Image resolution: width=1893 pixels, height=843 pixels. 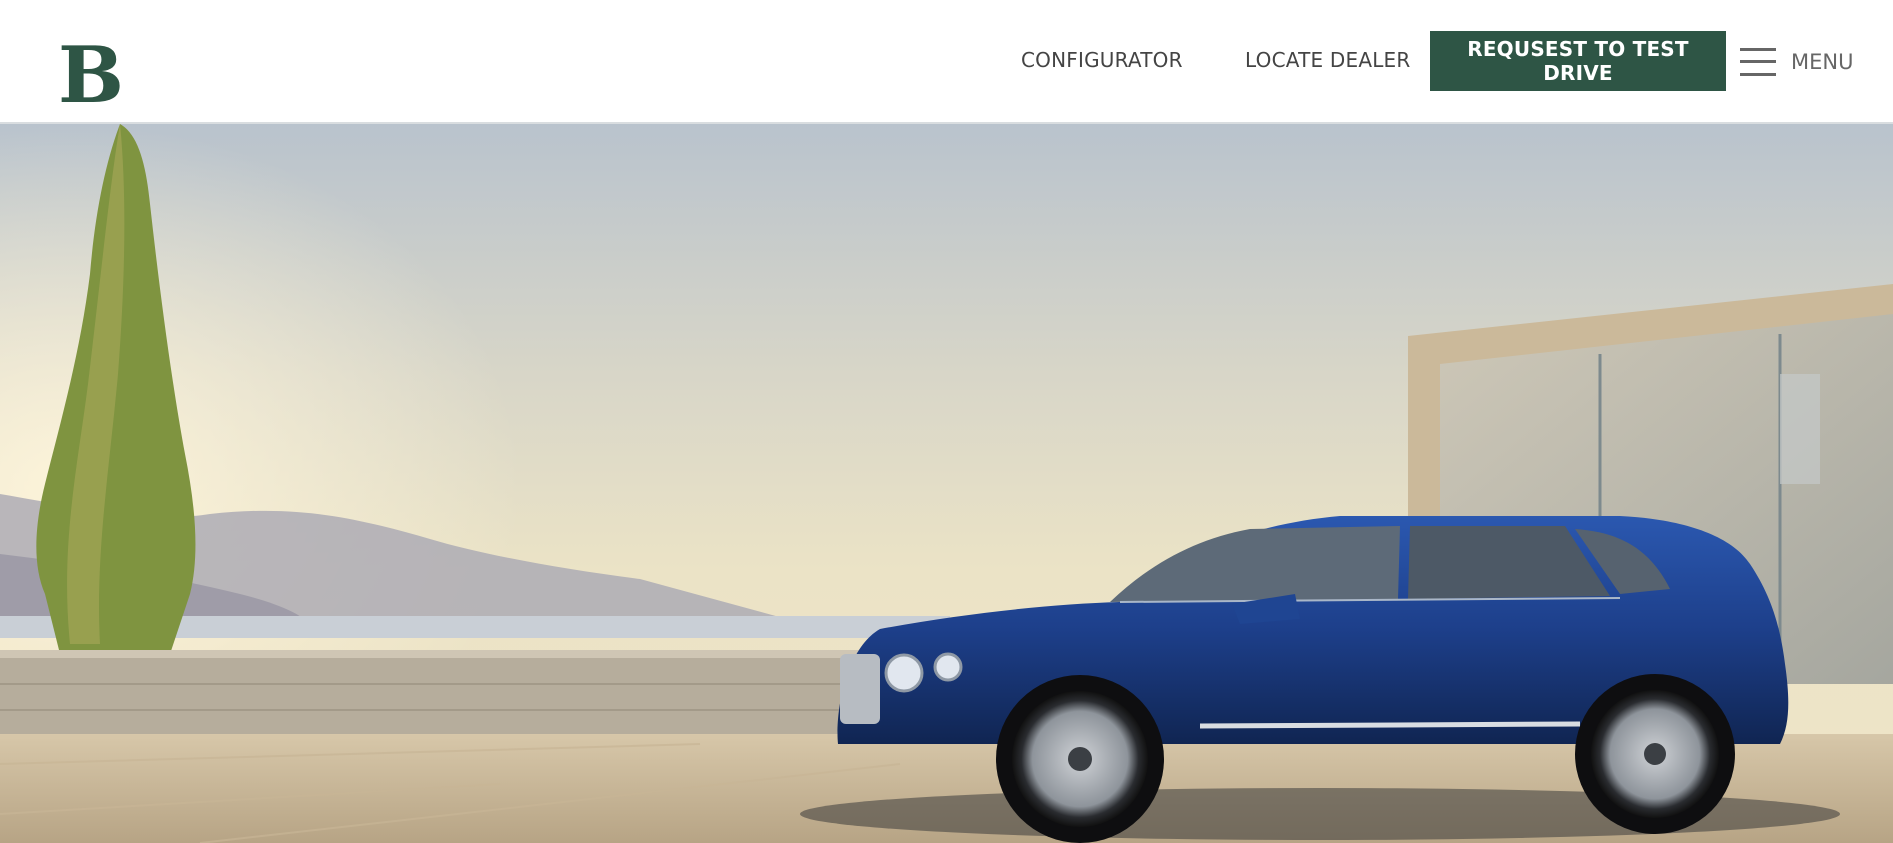 What do you see at coordinates (1102, 60) in the screenshot?
I see `nav-configurator-link: CONFIGURATOR` at bounding box center [1102, 60].